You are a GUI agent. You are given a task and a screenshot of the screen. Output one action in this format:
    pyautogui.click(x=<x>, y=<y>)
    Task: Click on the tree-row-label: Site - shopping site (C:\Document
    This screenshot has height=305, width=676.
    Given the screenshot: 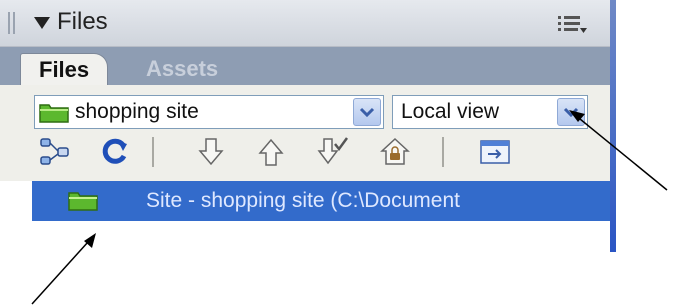 What is the action you would take?
    pyautogui.click(x=303, y=200)
    